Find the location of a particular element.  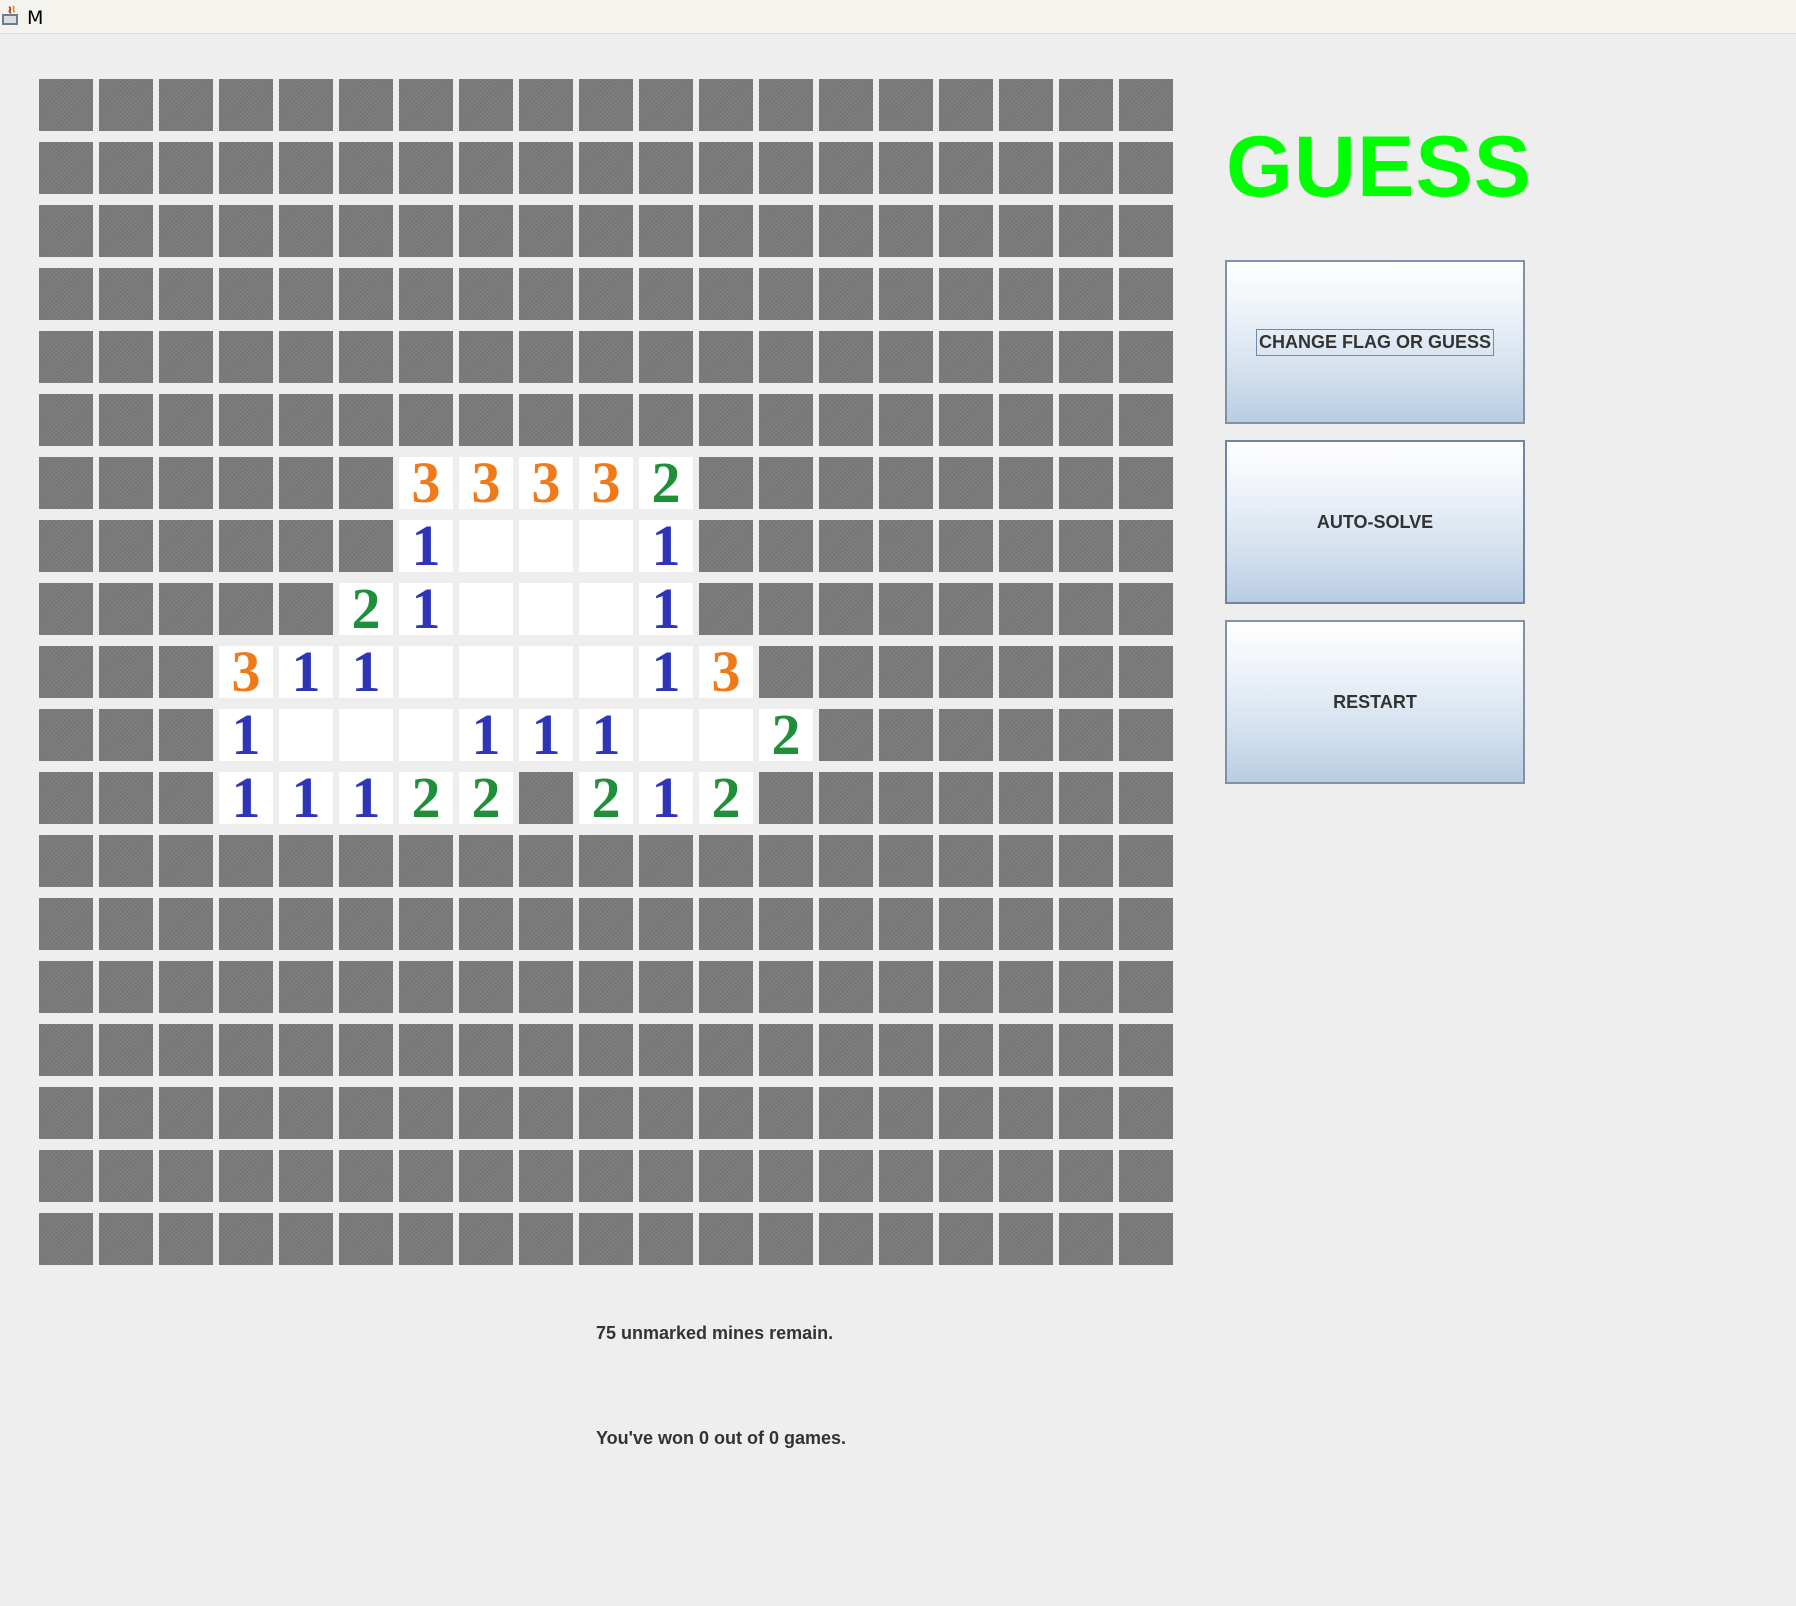

auto-solve-button: AUTO-SOLVE is located at coordinates (1375, 522).